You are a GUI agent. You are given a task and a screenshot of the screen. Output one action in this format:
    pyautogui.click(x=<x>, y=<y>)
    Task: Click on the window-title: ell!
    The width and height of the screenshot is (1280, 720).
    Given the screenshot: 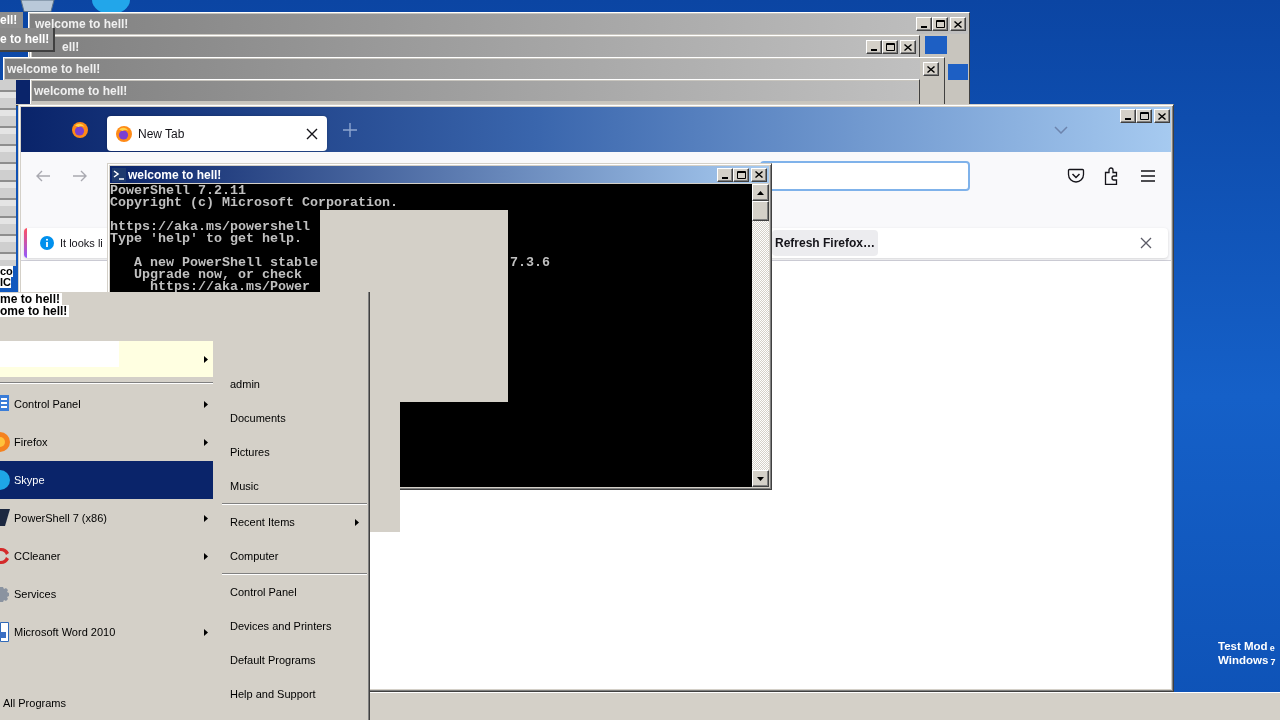 What is the action you would take?
    pyautogui.click(x=71, y=47)
    